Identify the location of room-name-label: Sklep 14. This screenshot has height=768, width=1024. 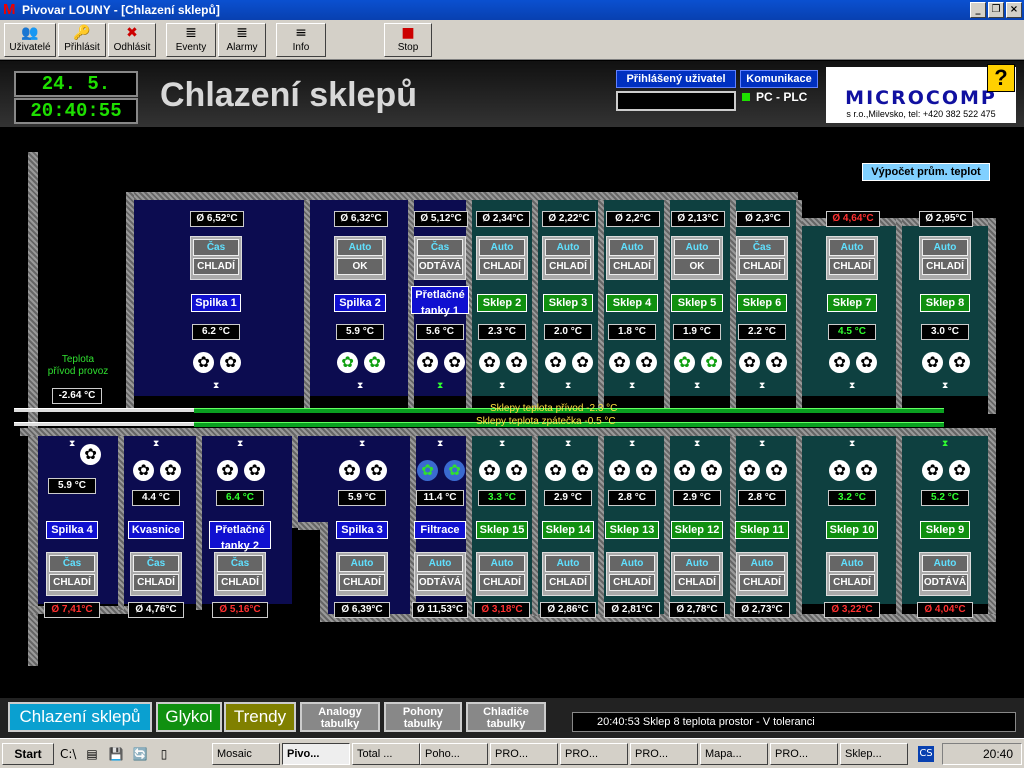
(568, 530).